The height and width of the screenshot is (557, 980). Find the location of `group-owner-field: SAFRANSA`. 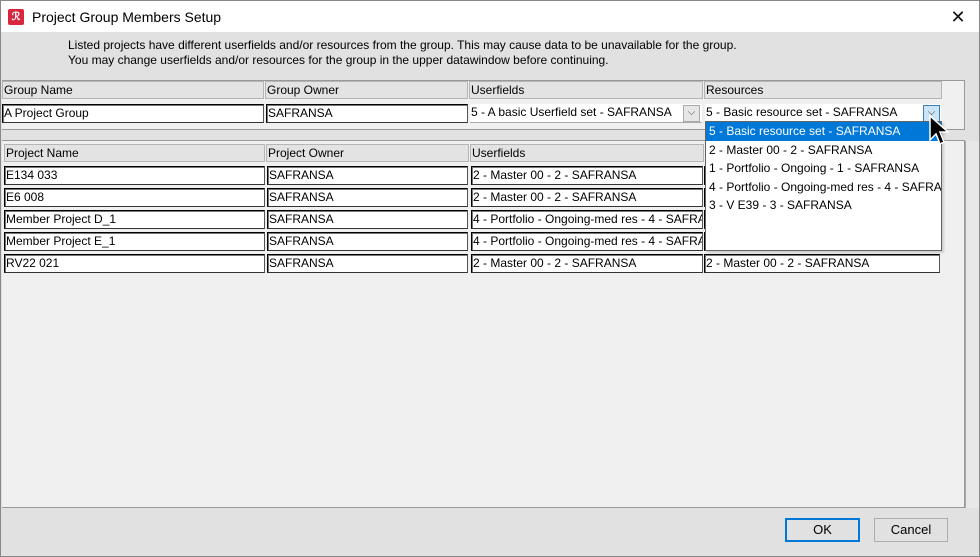

group-owner-field: SAFRANSA is located at coordinates (367, 113).